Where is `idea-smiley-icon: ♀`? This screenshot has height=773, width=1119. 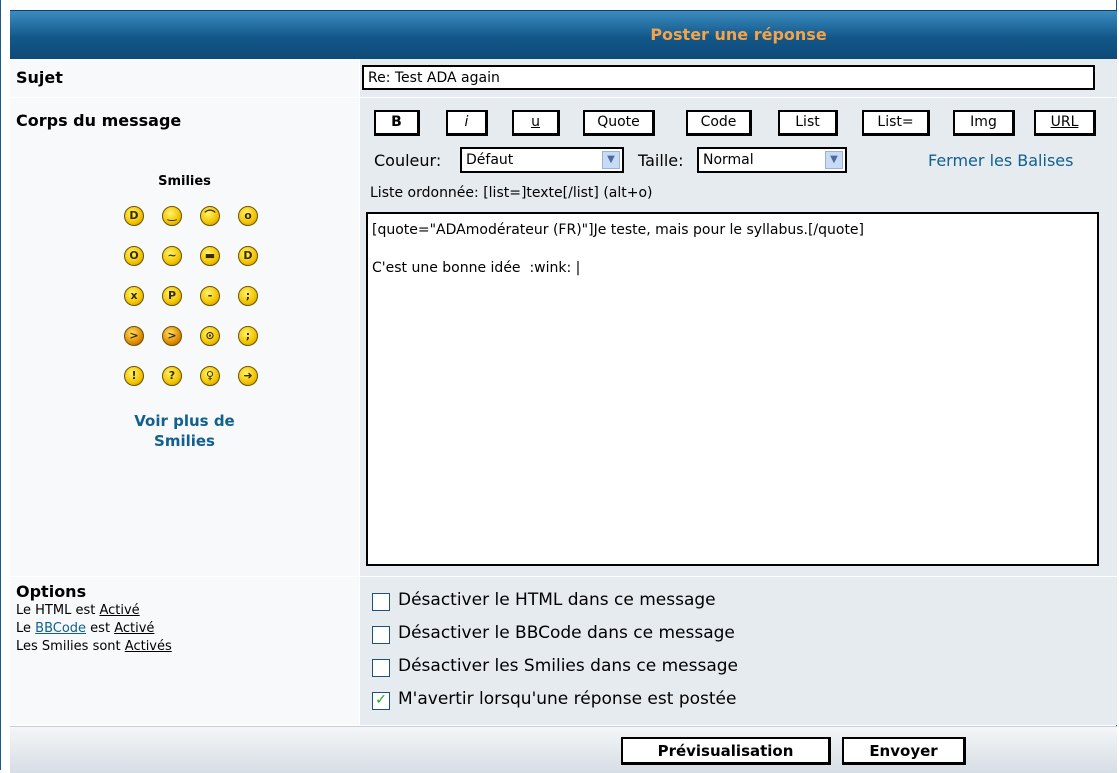 idea-smiley-icon: ♀ is located at coordinates (210, 376).